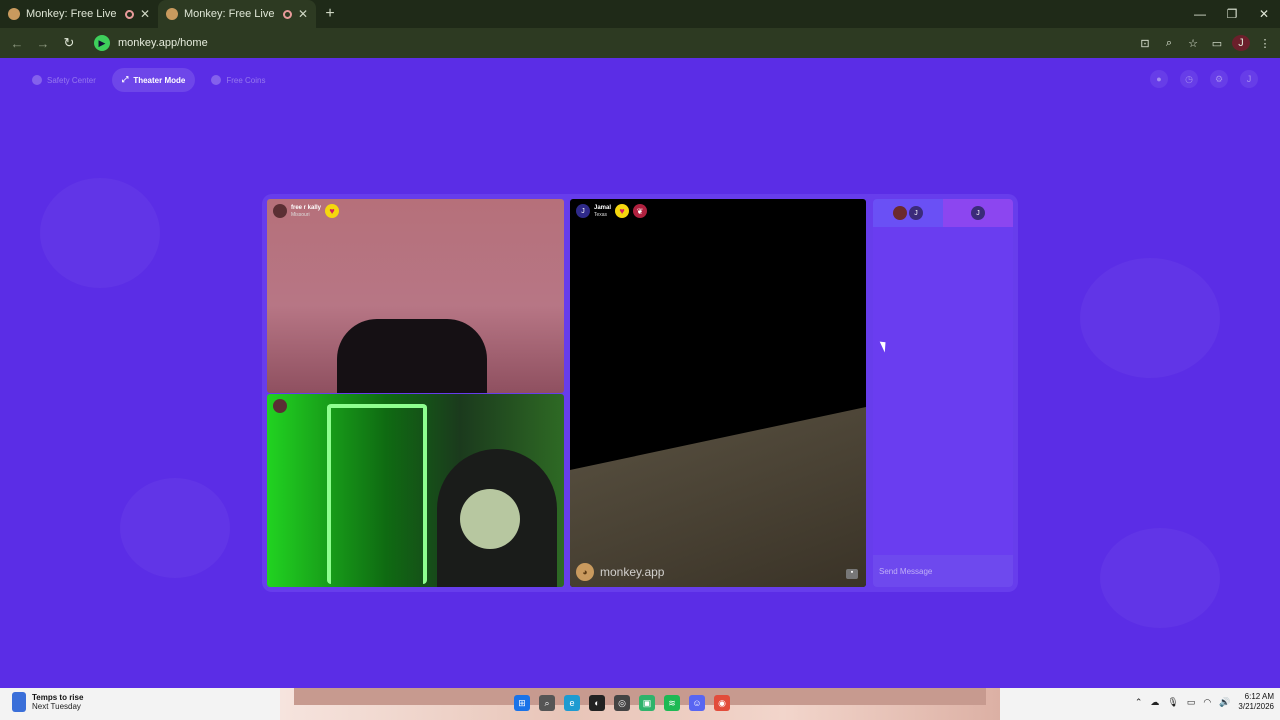  What do you see at coordinates (56, 706) in the screenshot?
I see `weather-subtitle: Next Tuesday` at bounding box center [56, 706].